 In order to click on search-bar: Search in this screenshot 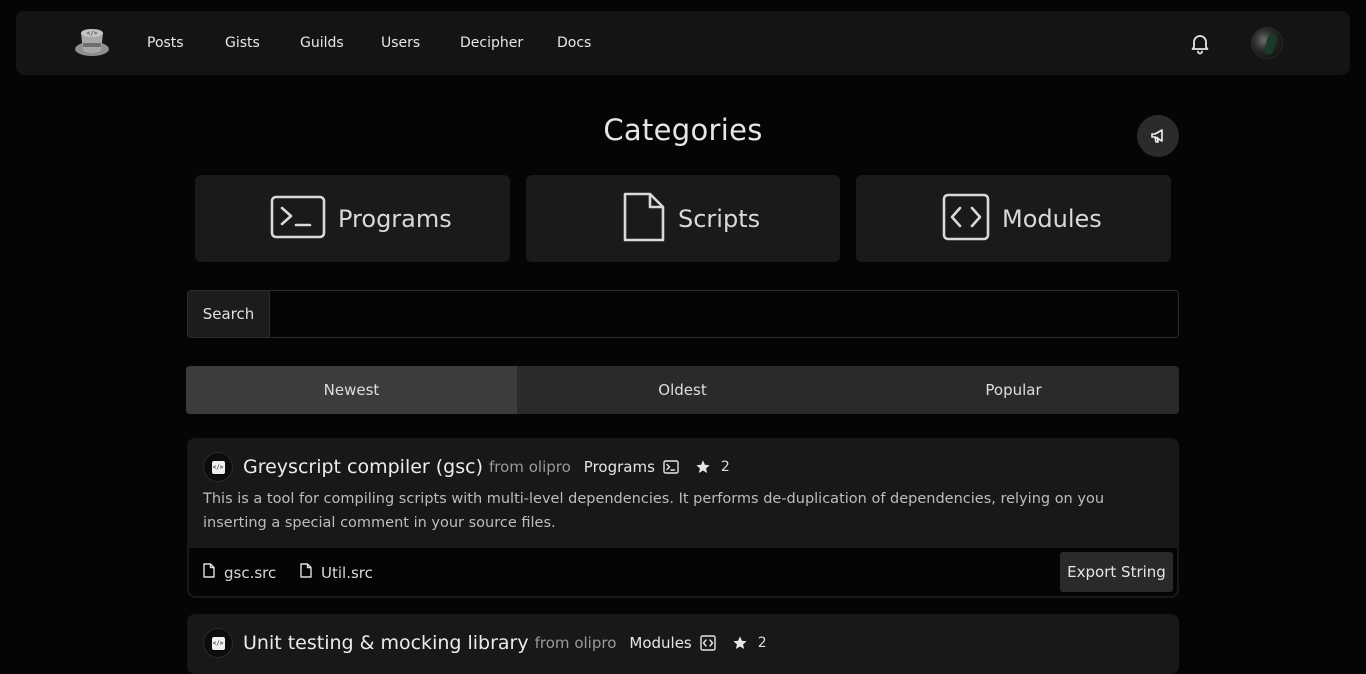, I will do `click(683, 314)`.